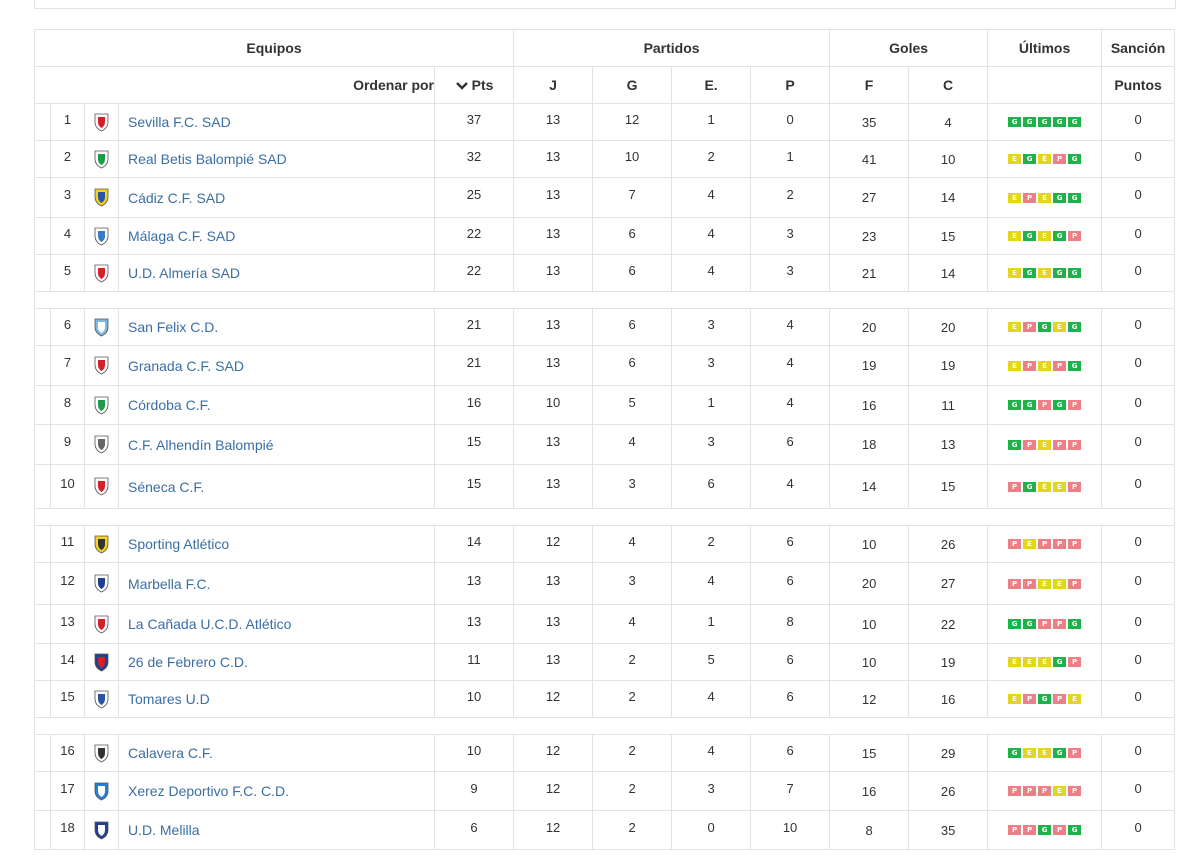 This screenshot has height=862, width=1199. Describe the element at coordinates (869, 85) in the screenshot. I see `header-f: F` at that location.